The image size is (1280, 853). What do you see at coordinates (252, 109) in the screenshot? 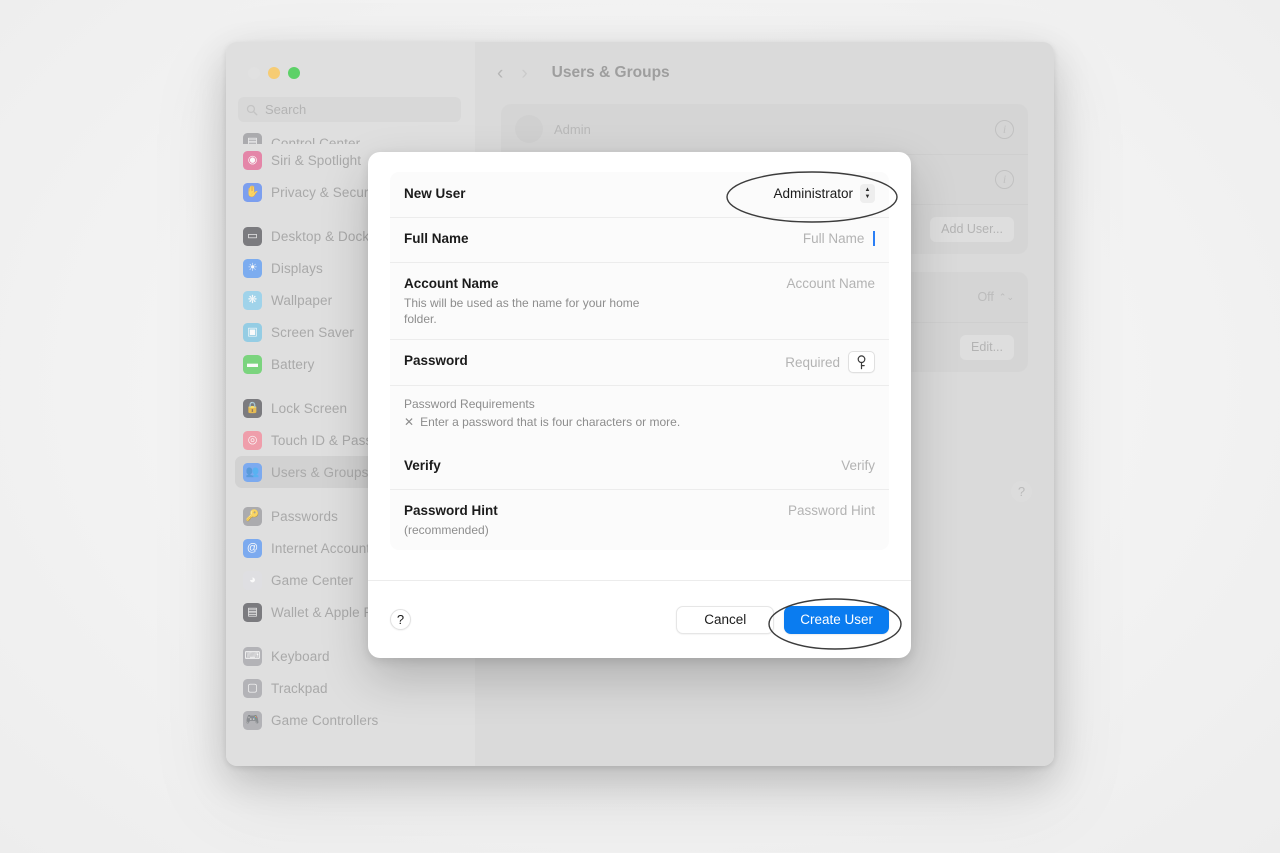
I see `search-icon` at bounding box center [252, 109].